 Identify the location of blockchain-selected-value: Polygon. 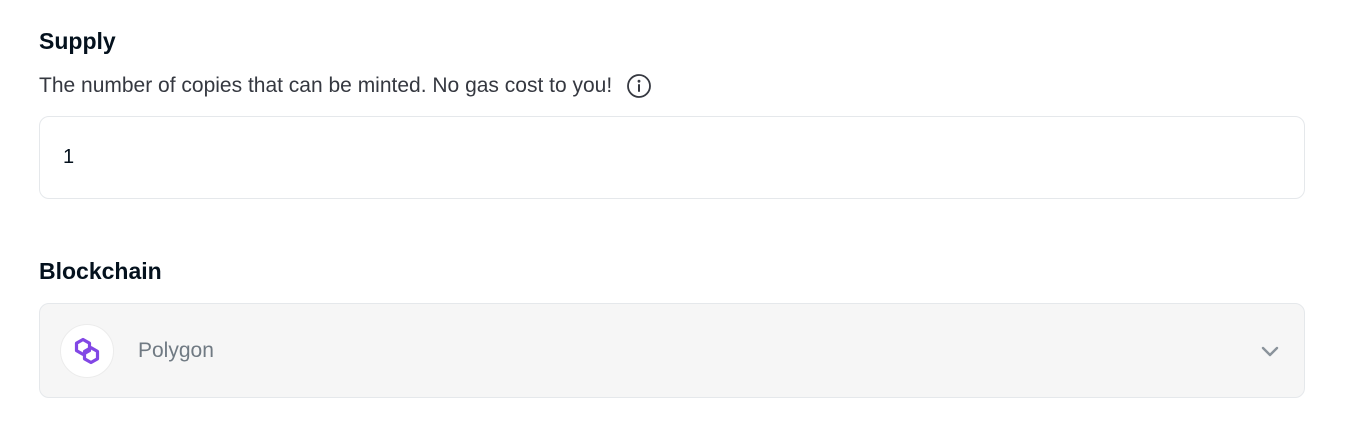
(176, 350).